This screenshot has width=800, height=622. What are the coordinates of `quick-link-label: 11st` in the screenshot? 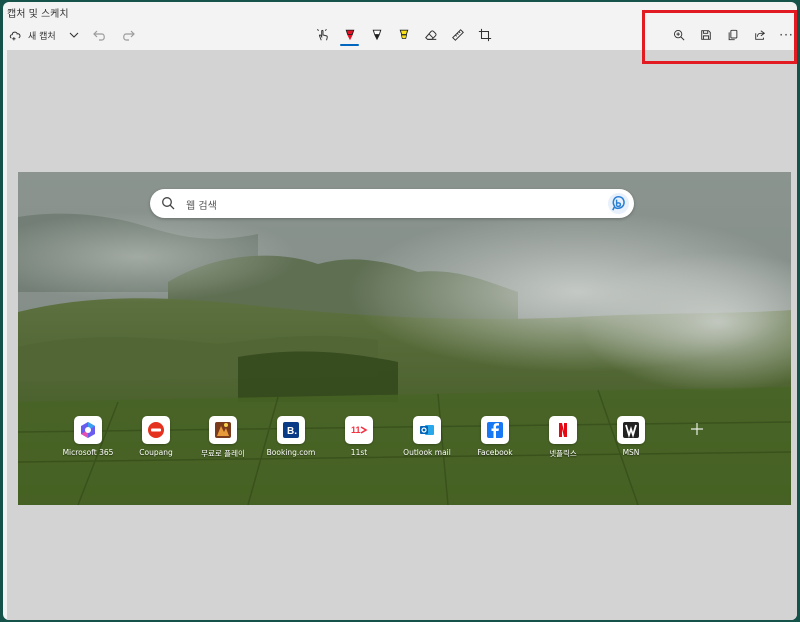 It's located at (359, 452).